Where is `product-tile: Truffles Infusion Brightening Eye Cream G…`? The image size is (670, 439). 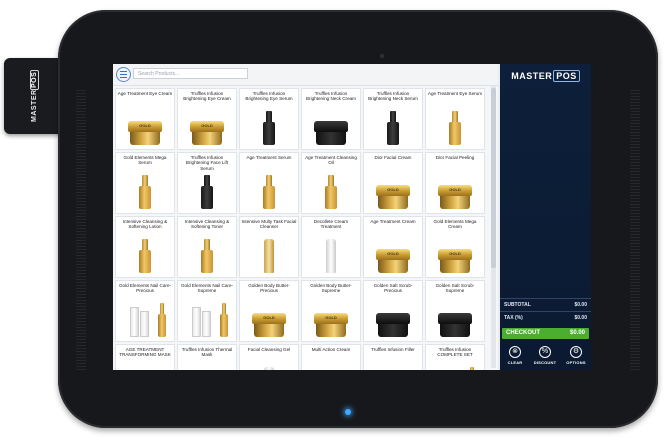
product-tile: Truffles Infusion Brightening Eye Cream G… is located at coordinates (207, 119).